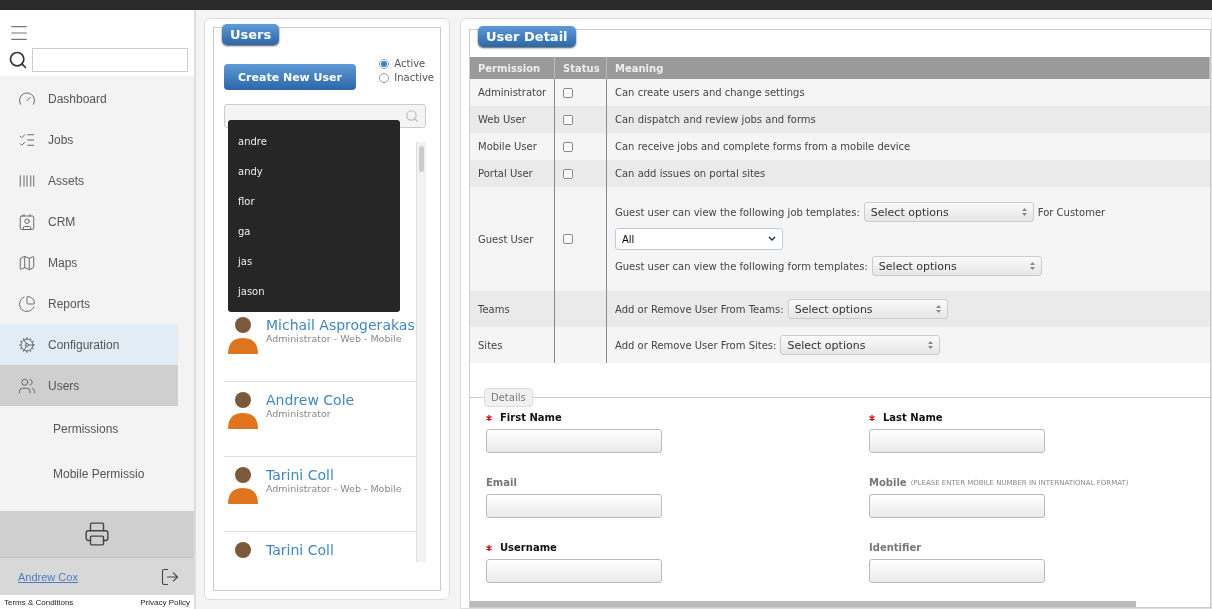 The height and width of the screenshot is (609, 1212). I want to click on footer-link: Privacy Policy, so click(165, 602).